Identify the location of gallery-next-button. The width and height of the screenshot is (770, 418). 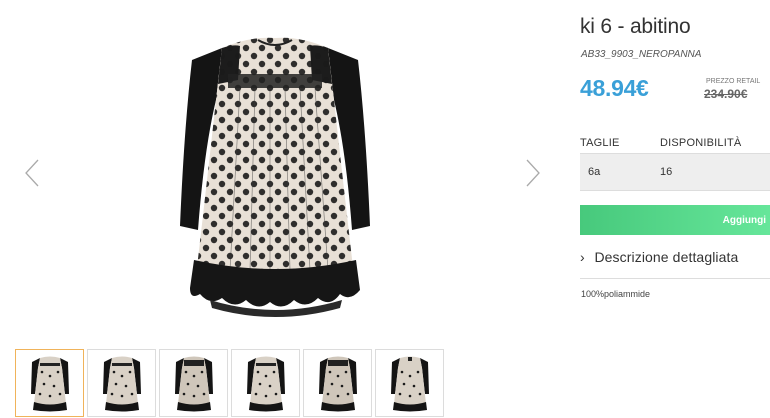
(532, 173).